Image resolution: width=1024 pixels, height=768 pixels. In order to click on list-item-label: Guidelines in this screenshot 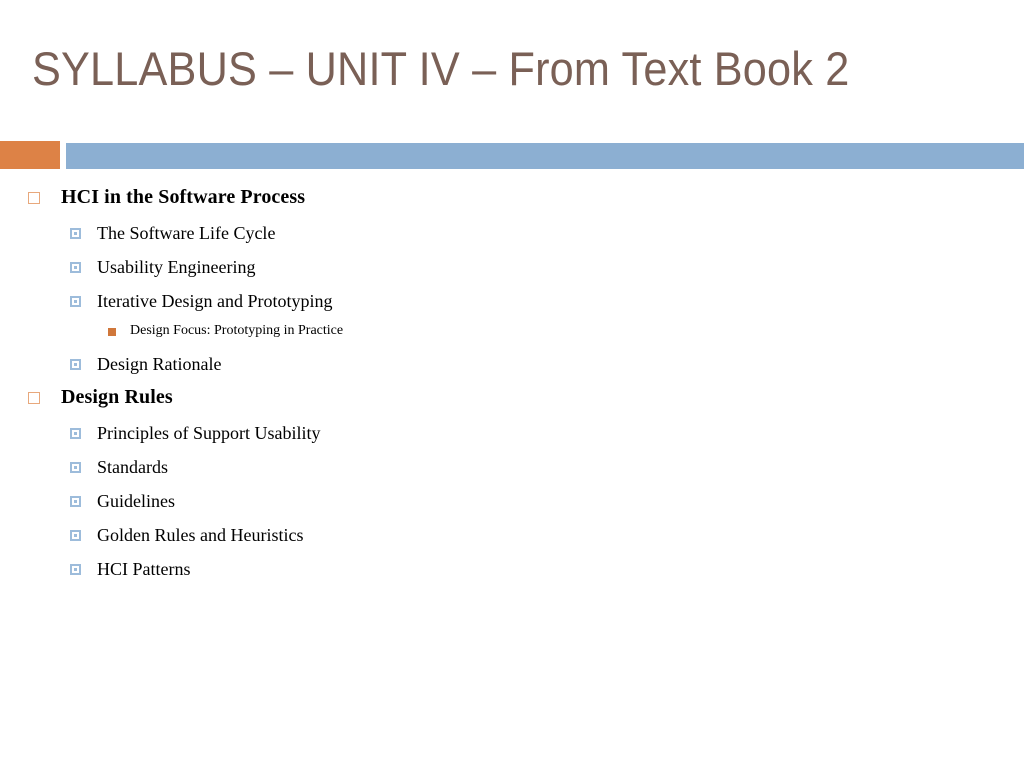, I will do `click(136, 501)`.